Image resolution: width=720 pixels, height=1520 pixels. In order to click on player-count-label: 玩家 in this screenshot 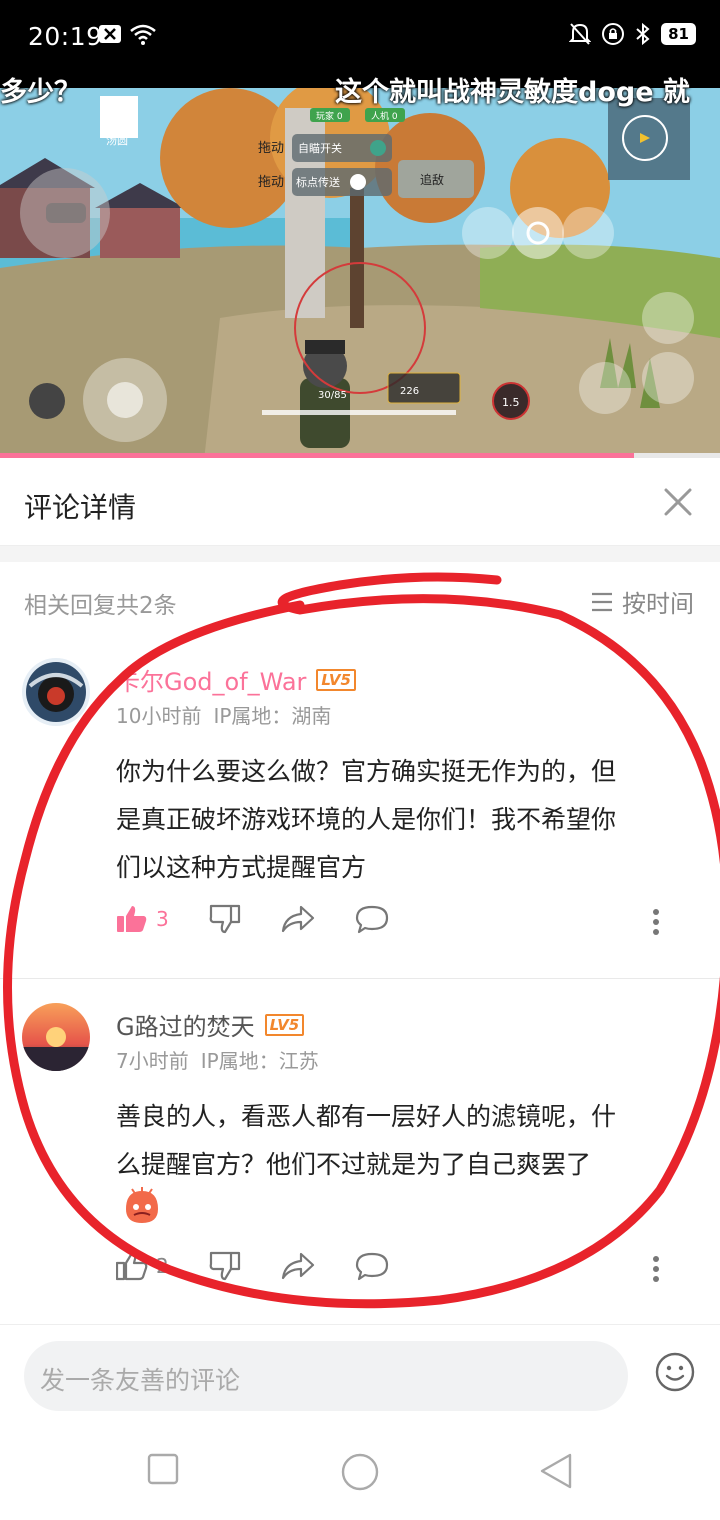, I will do `click(325, 116)`.